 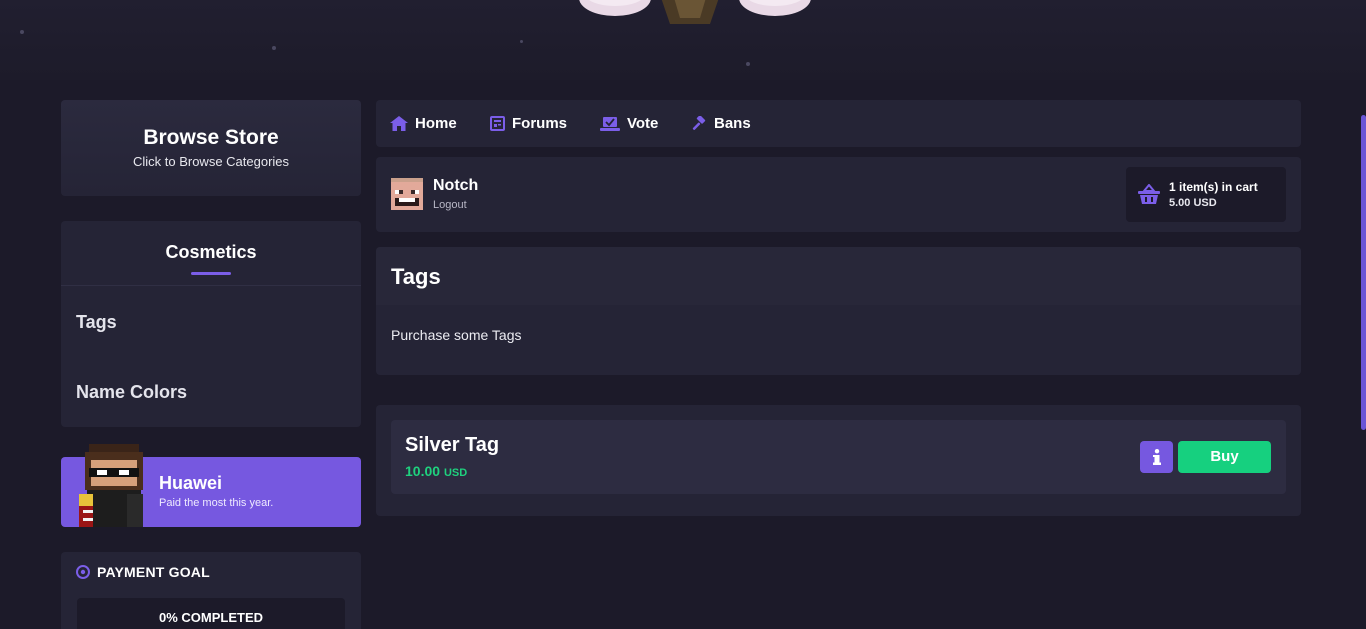 I want to click on top-customer-subtitle: Paid the most this year., so click(x=216, y=503).